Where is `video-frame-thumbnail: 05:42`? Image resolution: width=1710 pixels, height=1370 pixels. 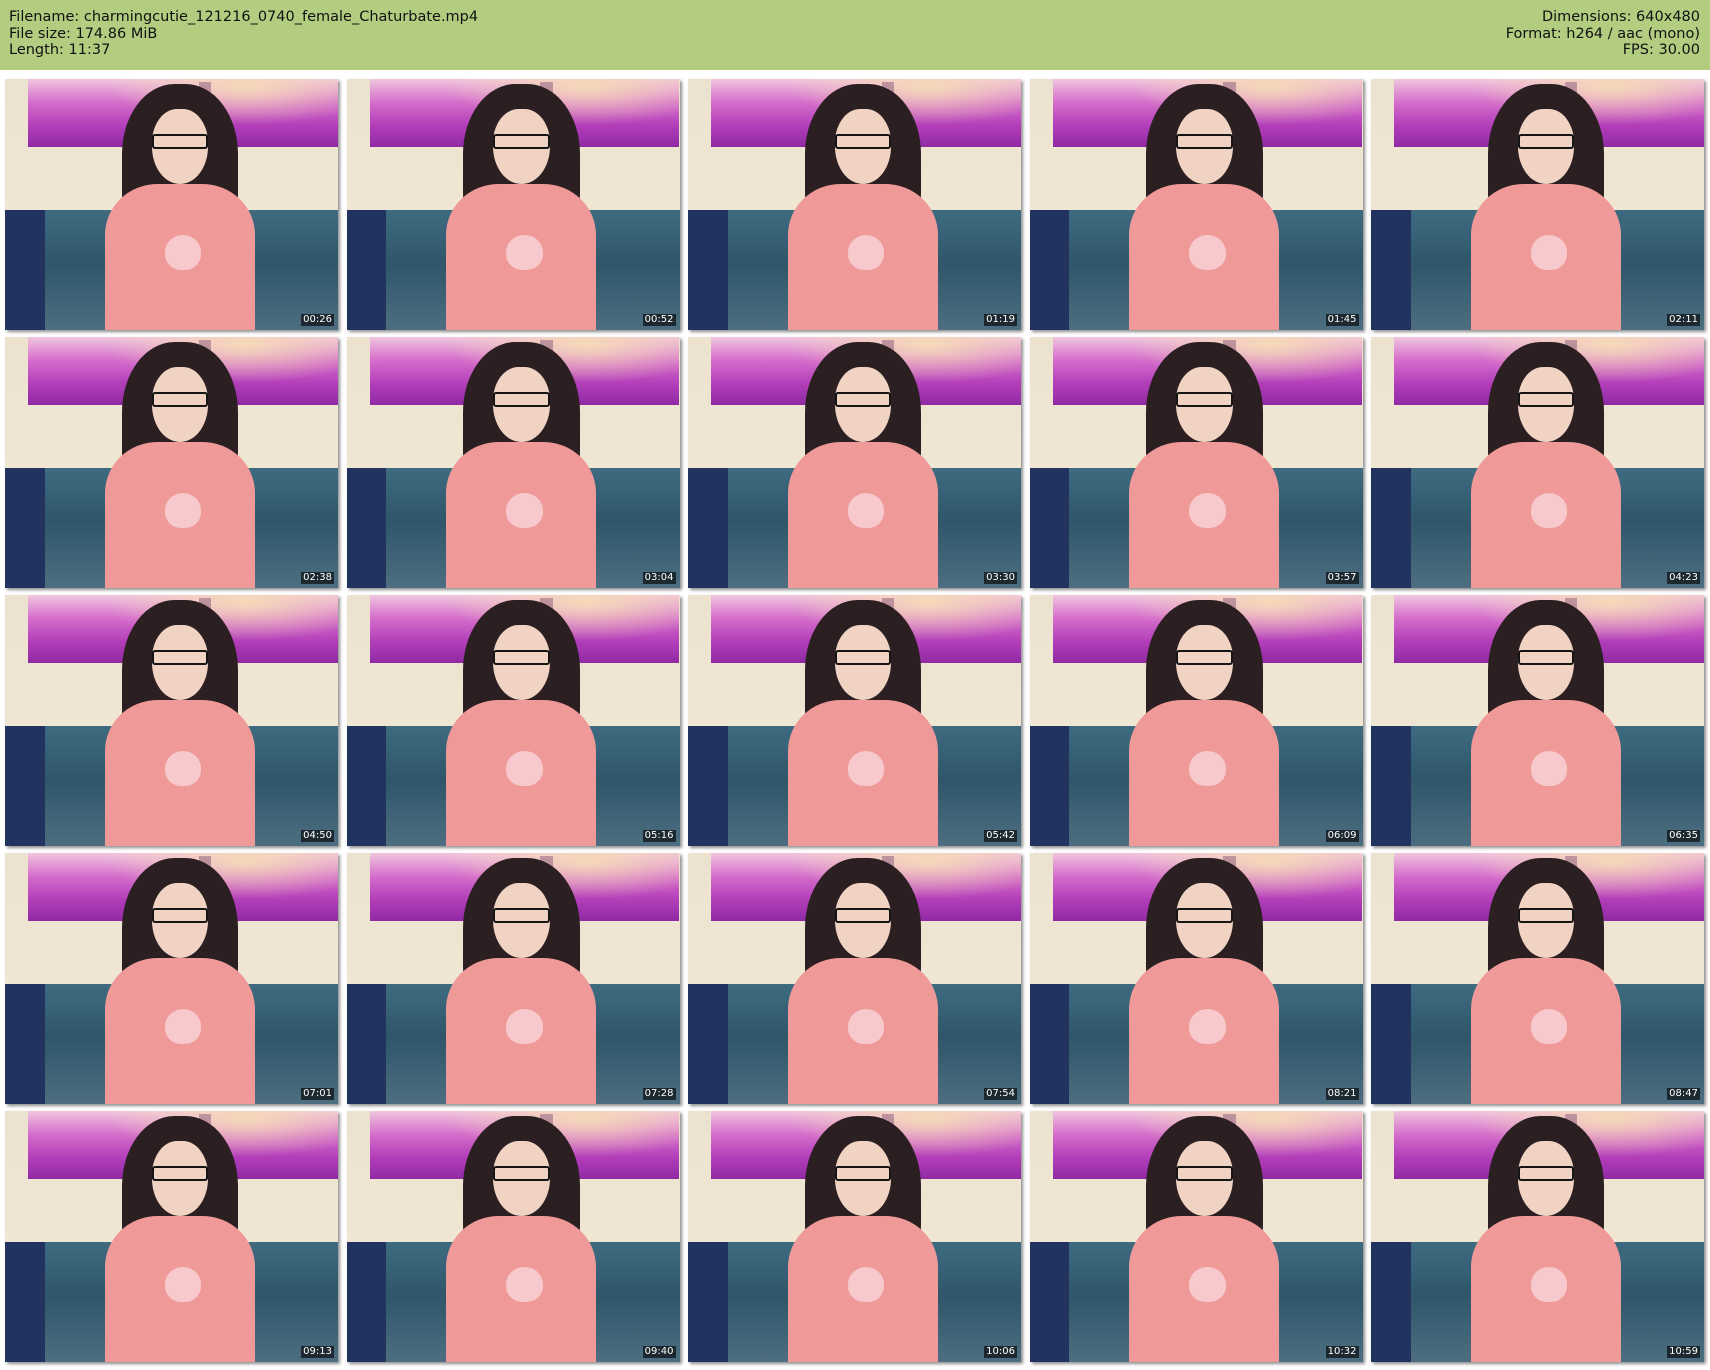
video-frame-thumbnail: 05:42 is located at coordinates (854, 720).